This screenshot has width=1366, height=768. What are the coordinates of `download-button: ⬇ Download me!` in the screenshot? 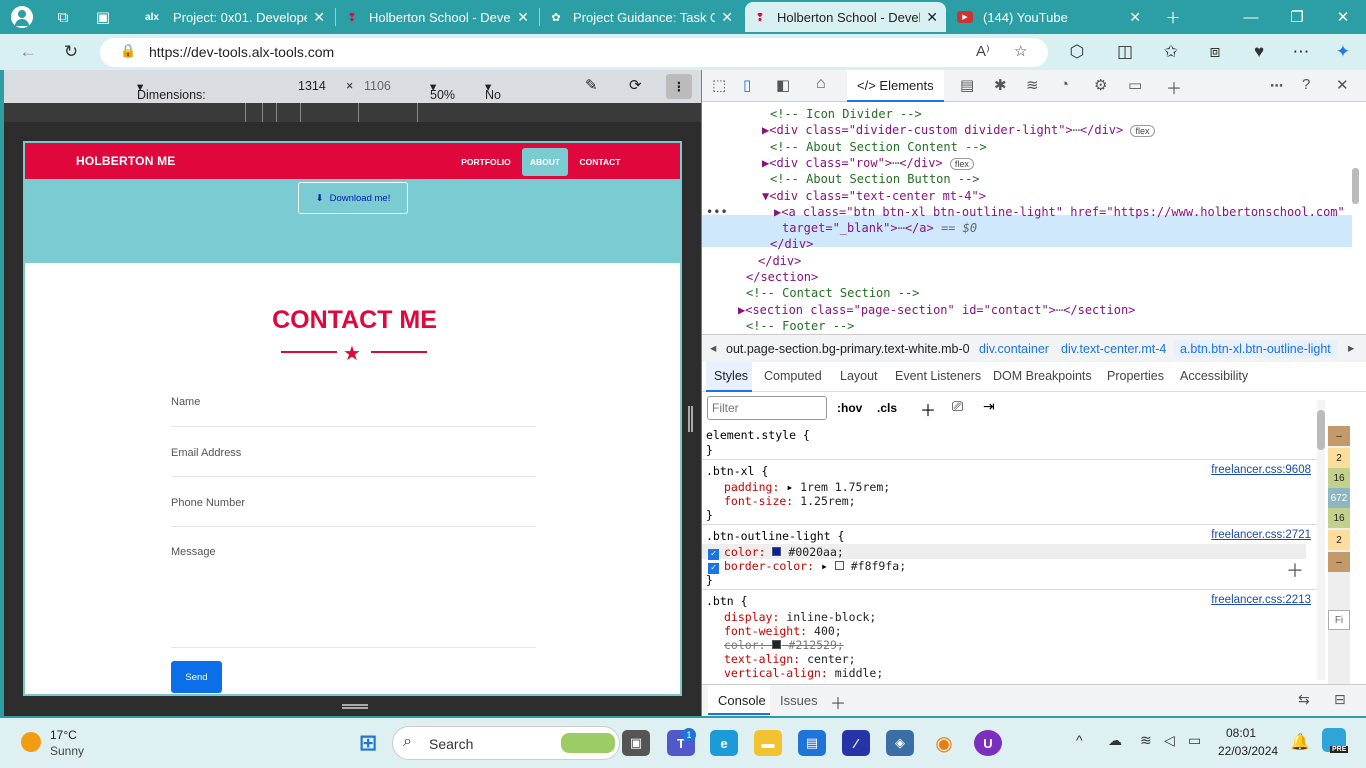 It's located at (353, 198).